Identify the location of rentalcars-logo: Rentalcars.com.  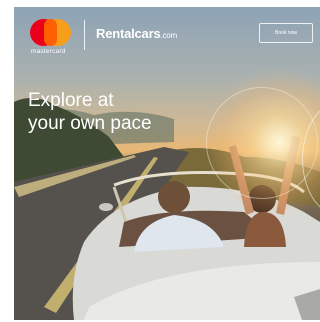
(136, 33).